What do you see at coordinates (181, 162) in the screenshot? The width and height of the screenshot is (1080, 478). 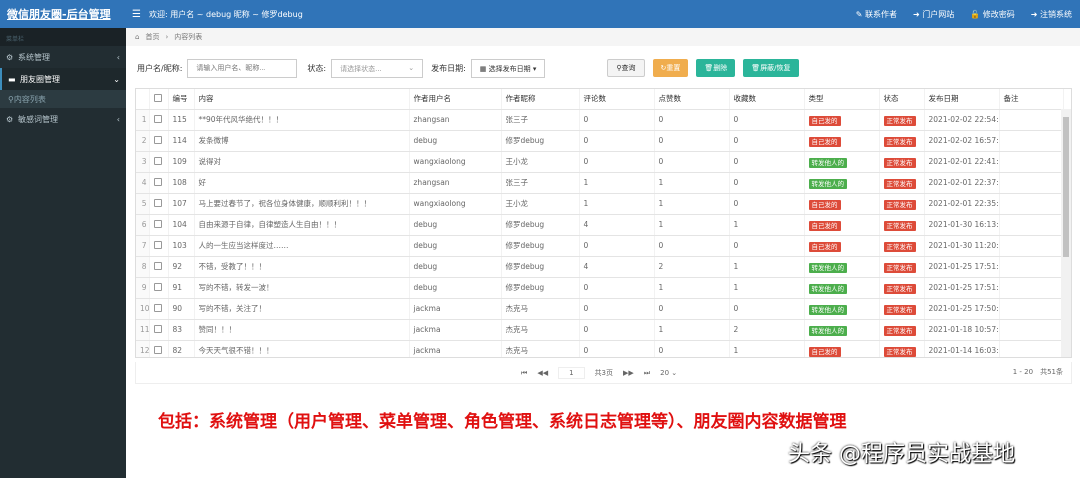 I see `cell-id: 109` at bounding box center [181, 162].